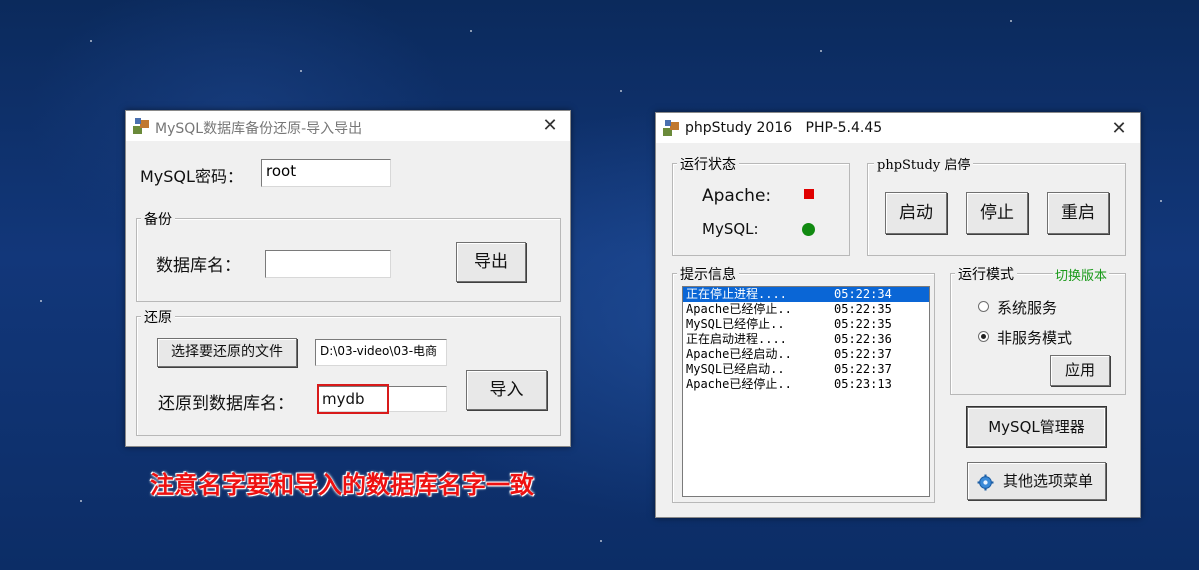  I want to click on system-service-label: 系统服务, so click(1027, 307).